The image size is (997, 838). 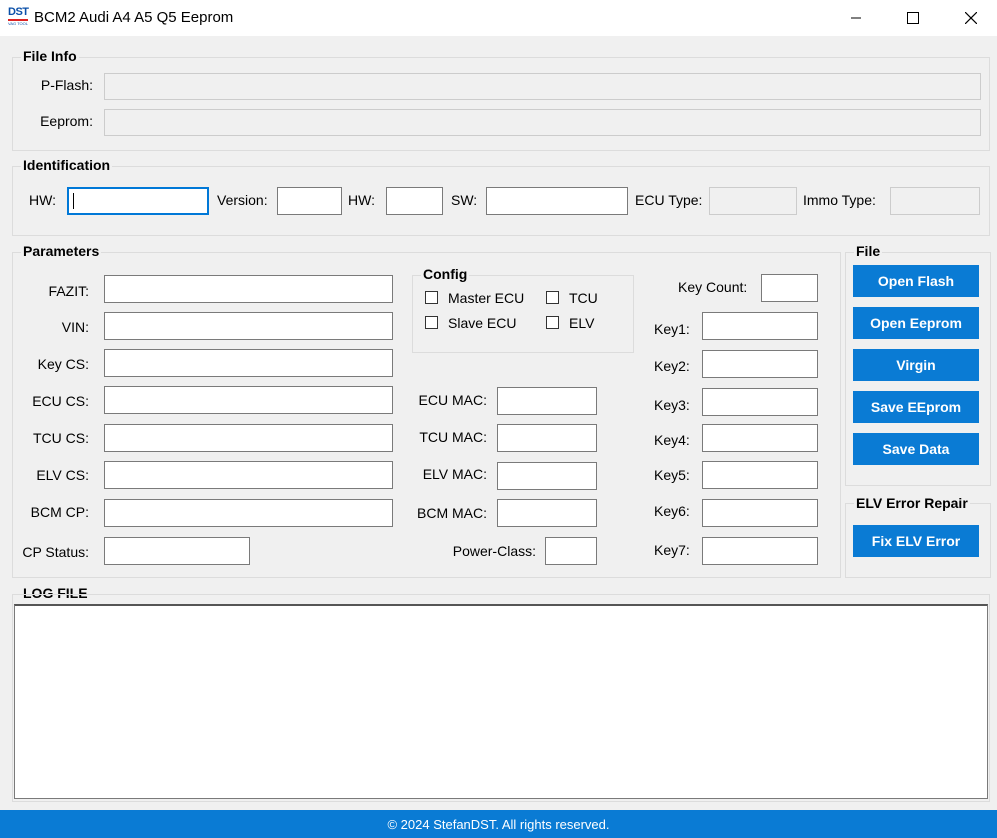 I want to click on hw2-label: HW:, so click(x=361, y=200).